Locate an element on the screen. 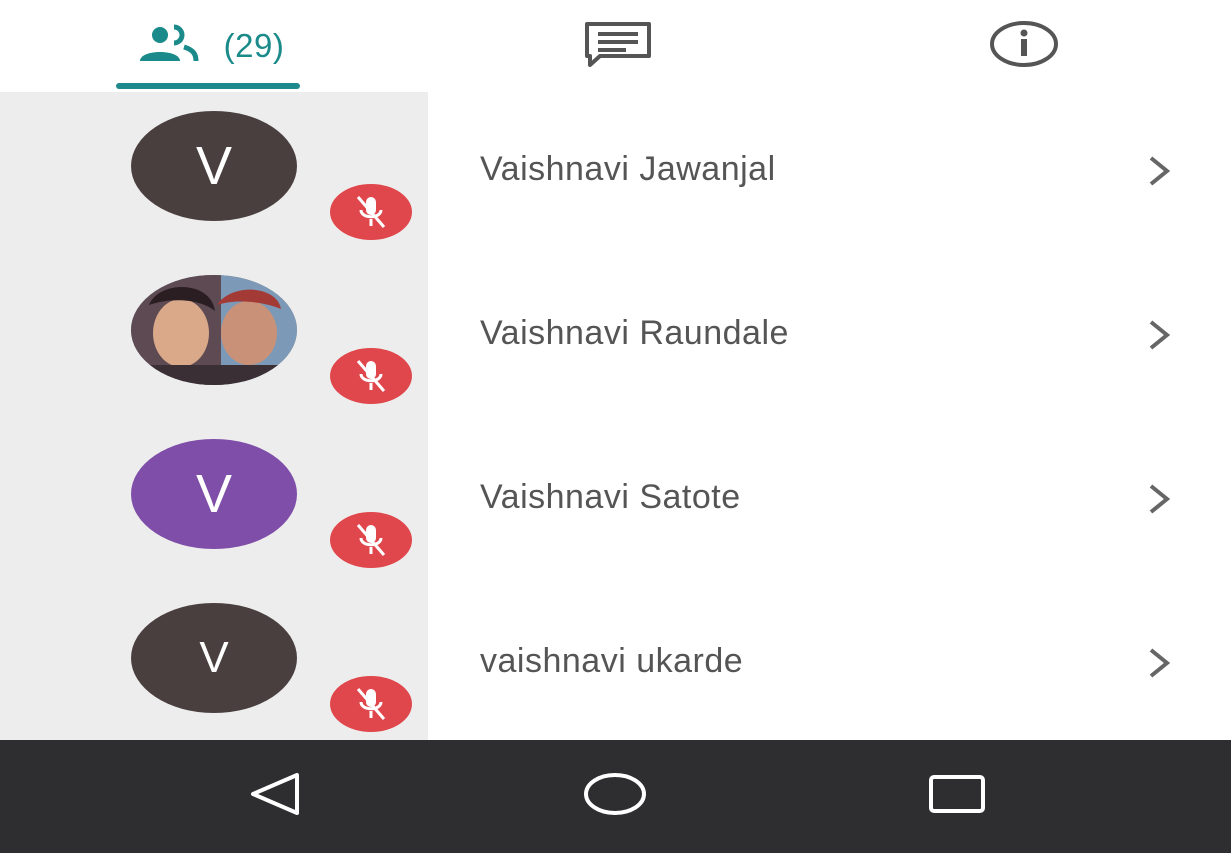 This screenshot has width=1231, height=853. back-button is located at coordinates (275, 796).